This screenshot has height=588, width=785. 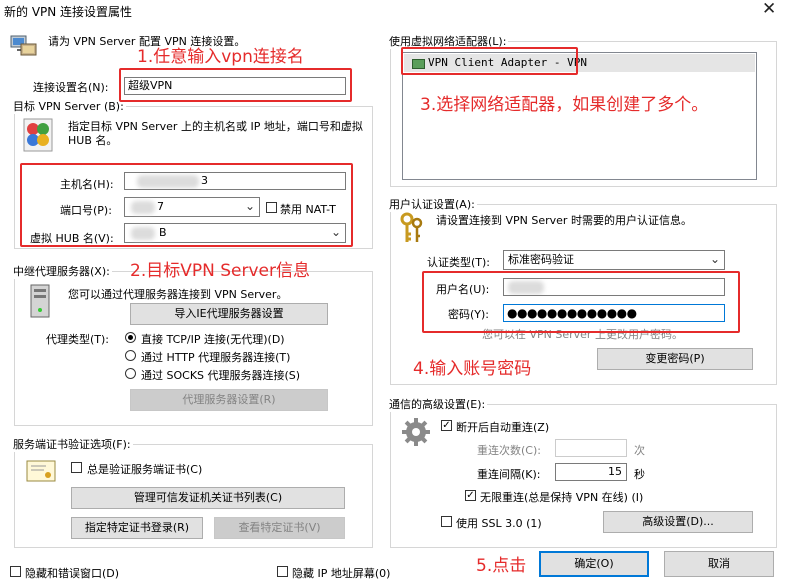 I want to click on retry-interval-input: 15, so click(x=591, y=472).